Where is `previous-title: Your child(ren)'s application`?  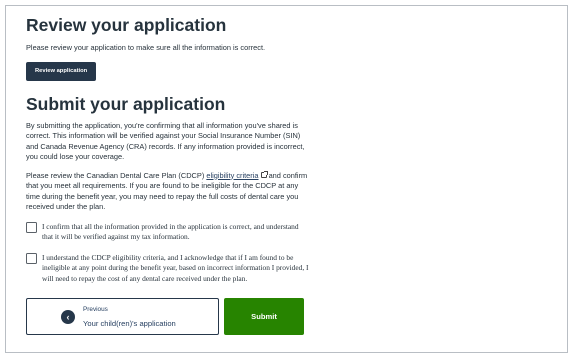
previous-title: Your child(ren)'s application is located at coordinates (129, 323).